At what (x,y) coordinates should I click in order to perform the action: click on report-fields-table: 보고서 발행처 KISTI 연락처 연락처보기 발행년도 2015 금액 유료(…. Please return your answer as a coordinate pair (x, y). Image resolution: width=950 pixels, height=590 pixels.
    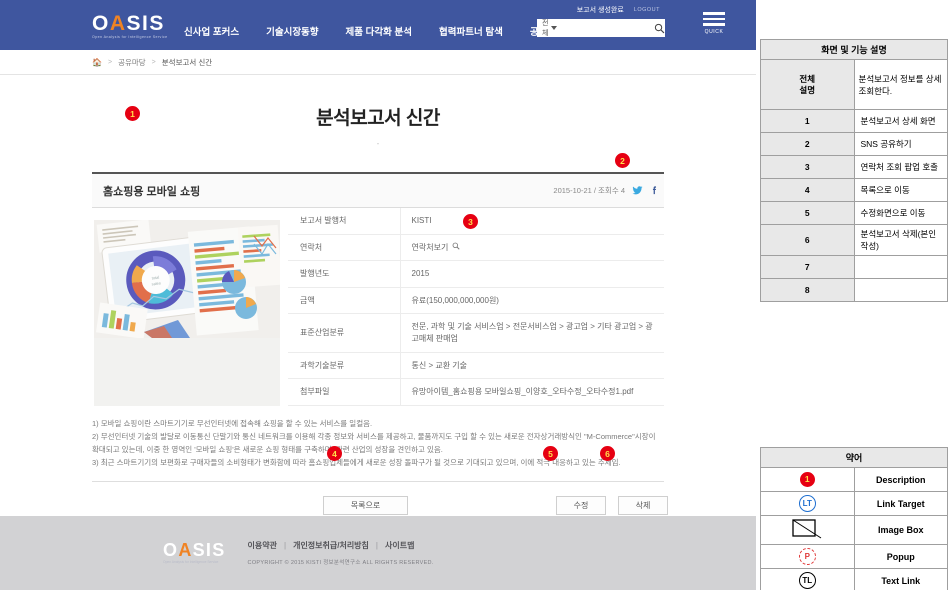
    Looking at the image, I should click on (476, 307).